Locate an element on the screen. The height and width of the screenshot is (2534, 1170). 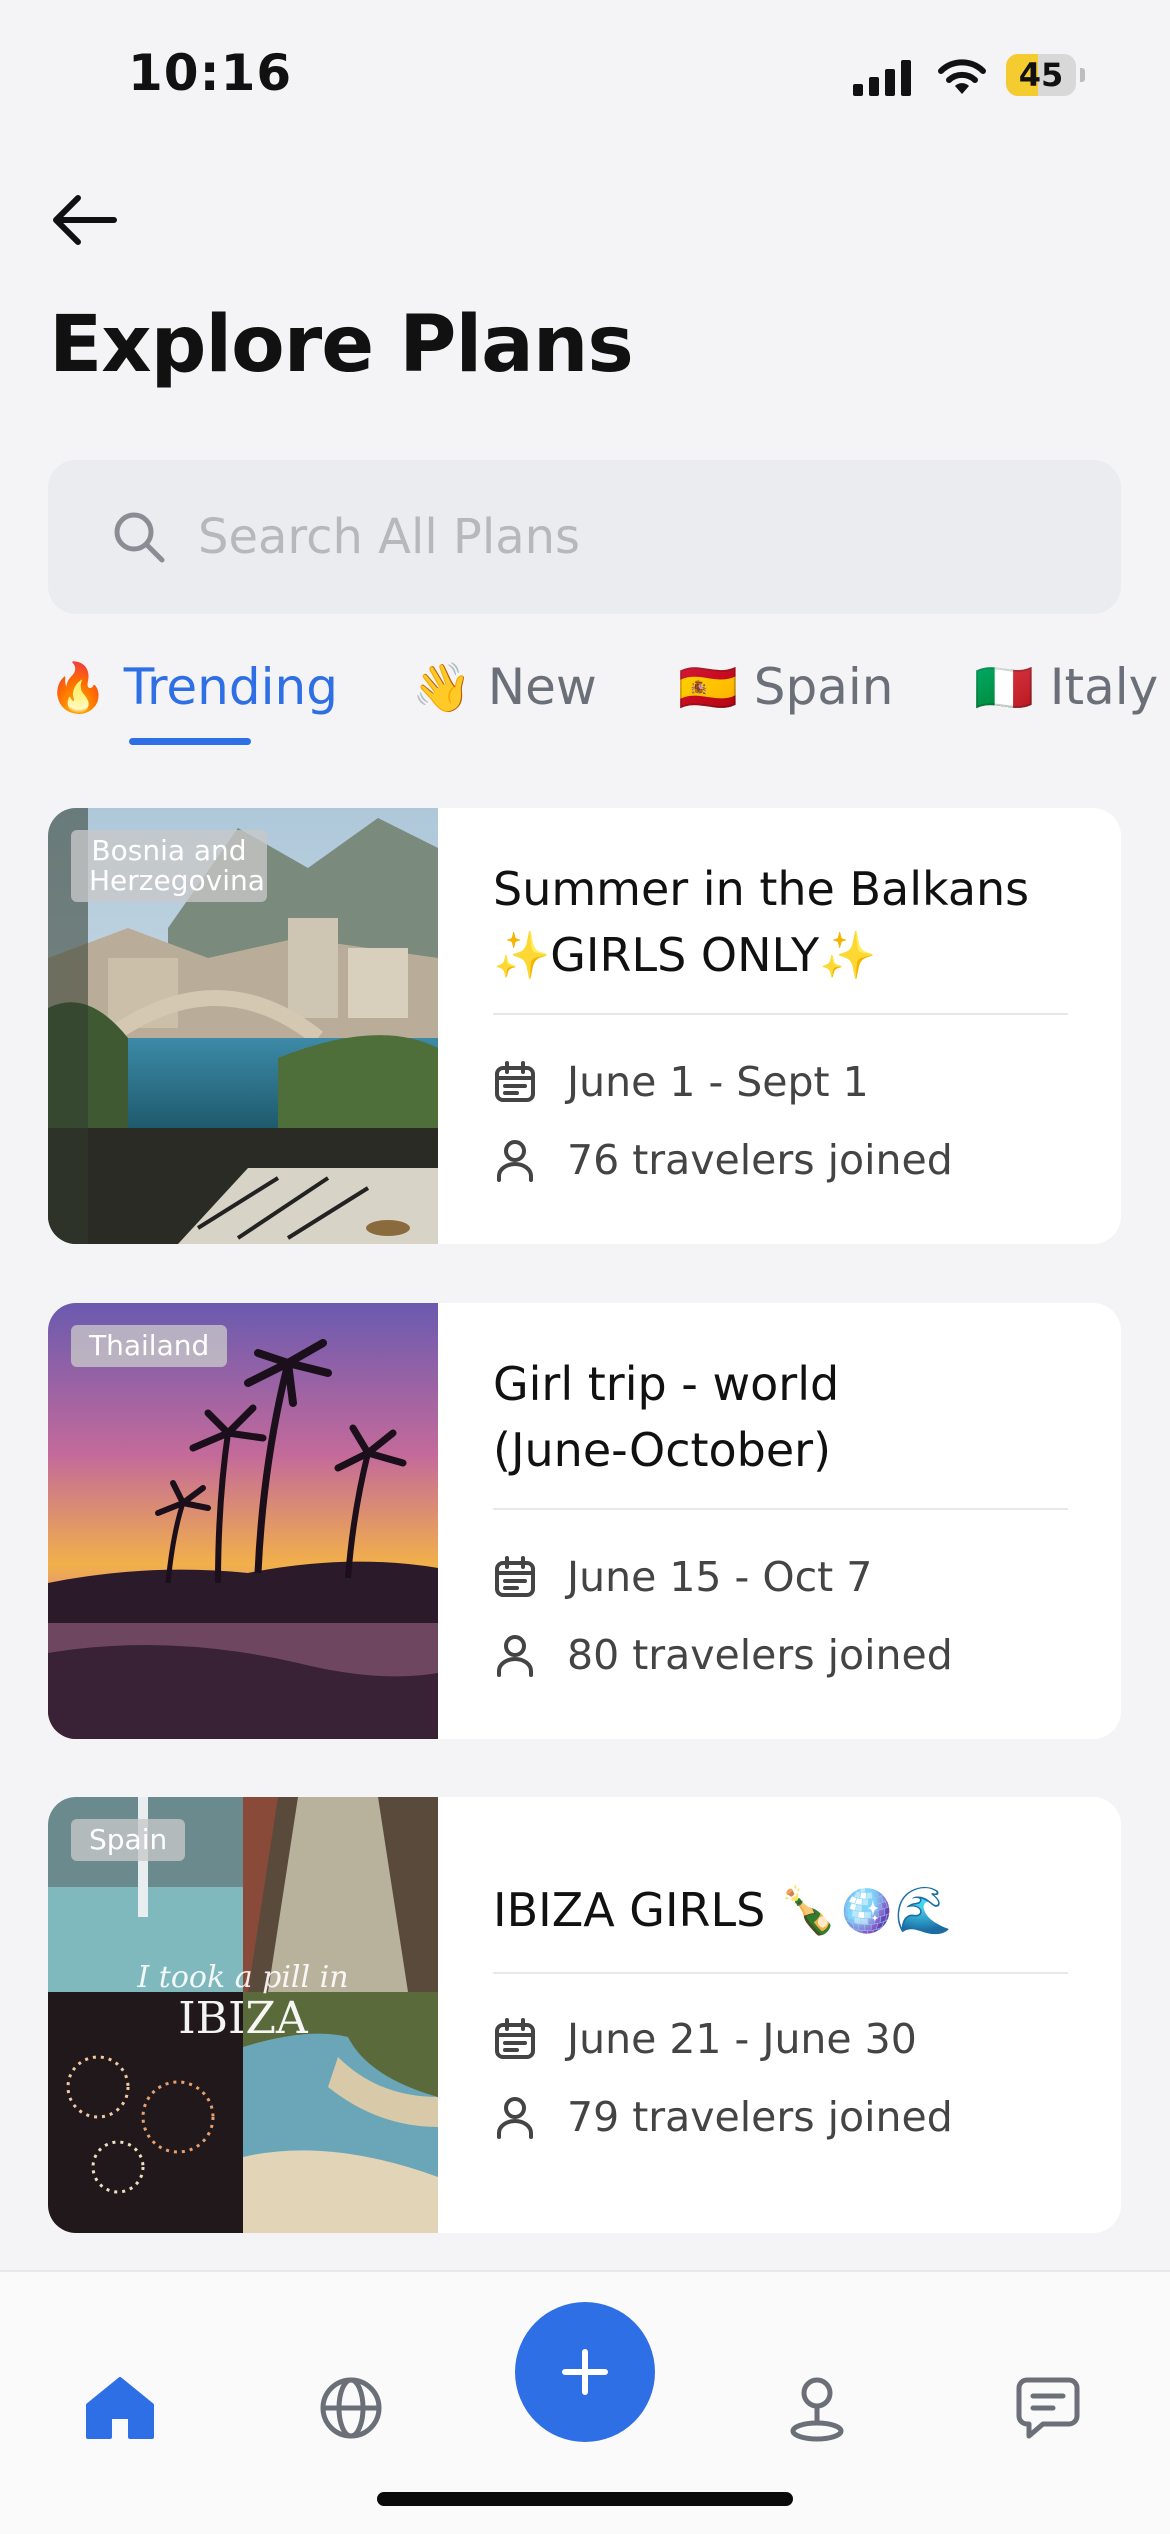
fire-icon: 🔥 is located at coordinates (78, 687).